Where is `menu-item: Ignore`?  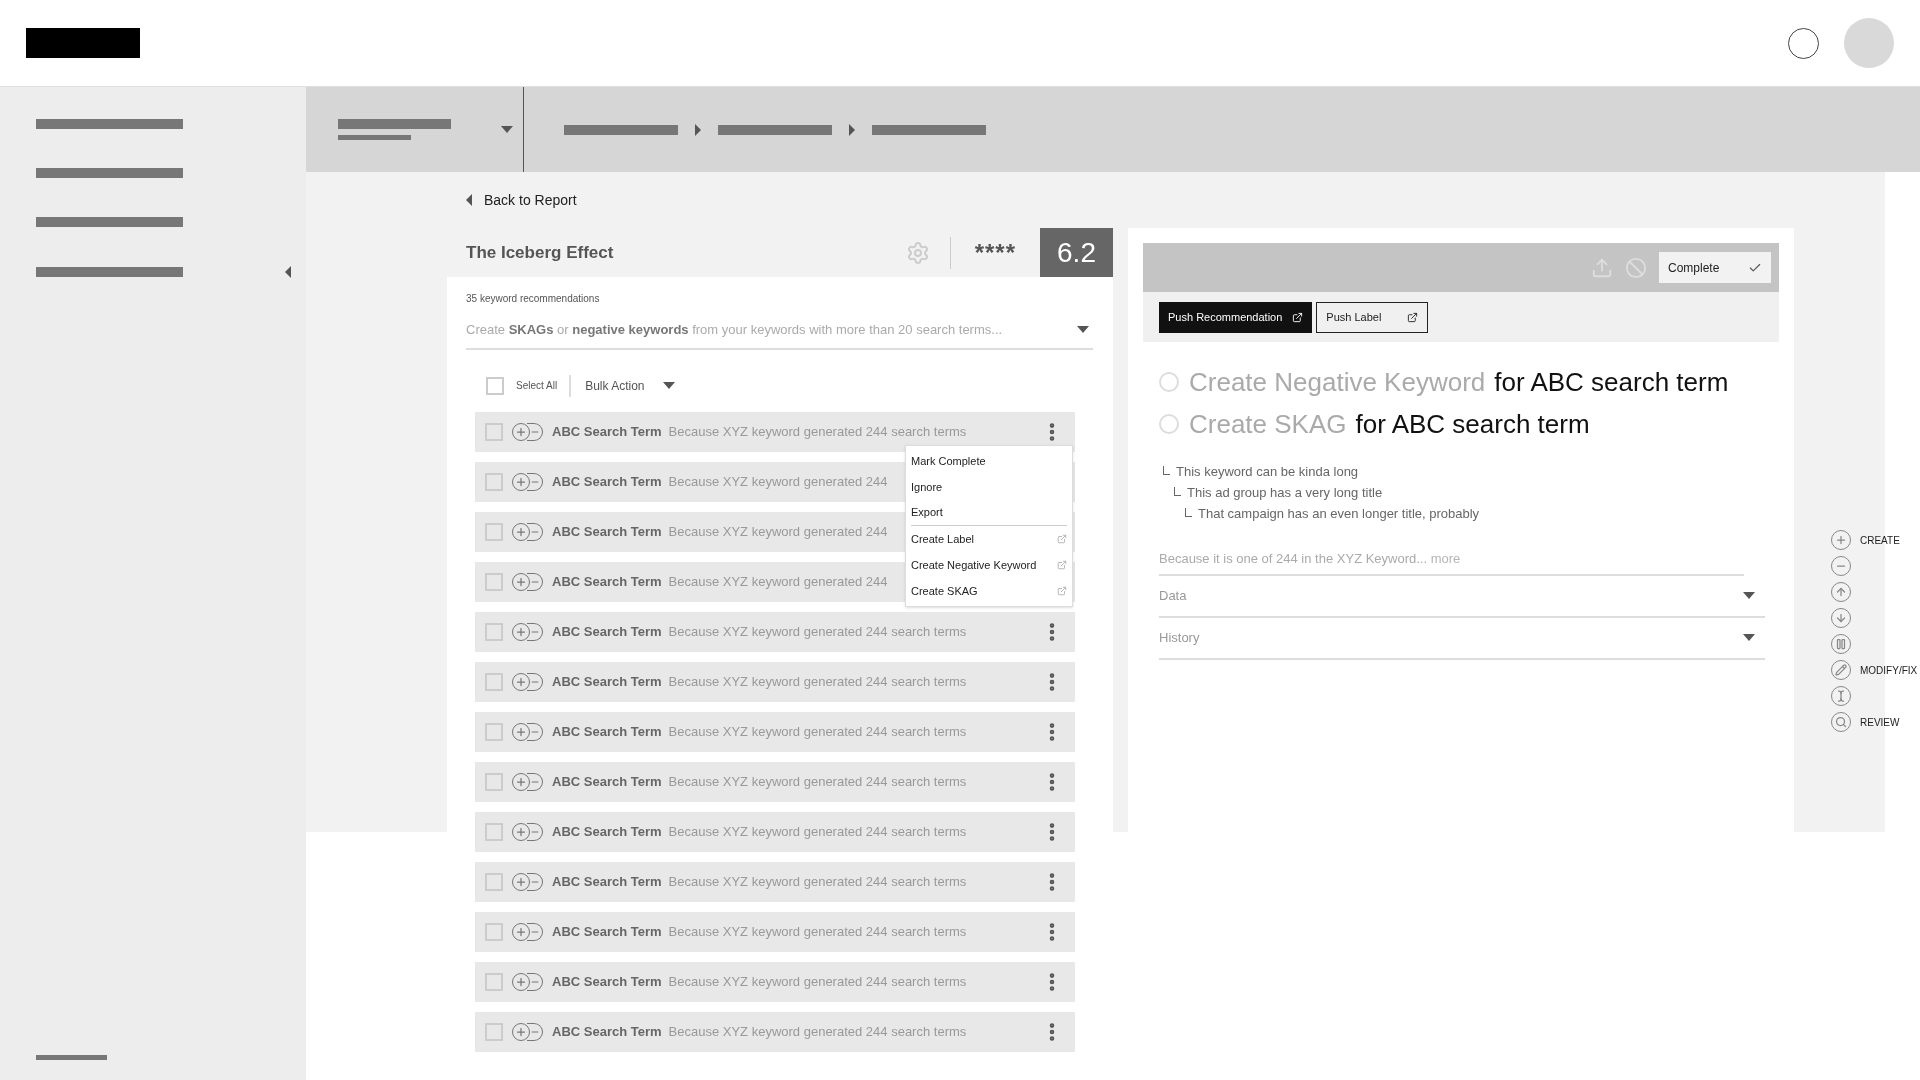
menu-item: Ignore is located at coordinates (989, 487).